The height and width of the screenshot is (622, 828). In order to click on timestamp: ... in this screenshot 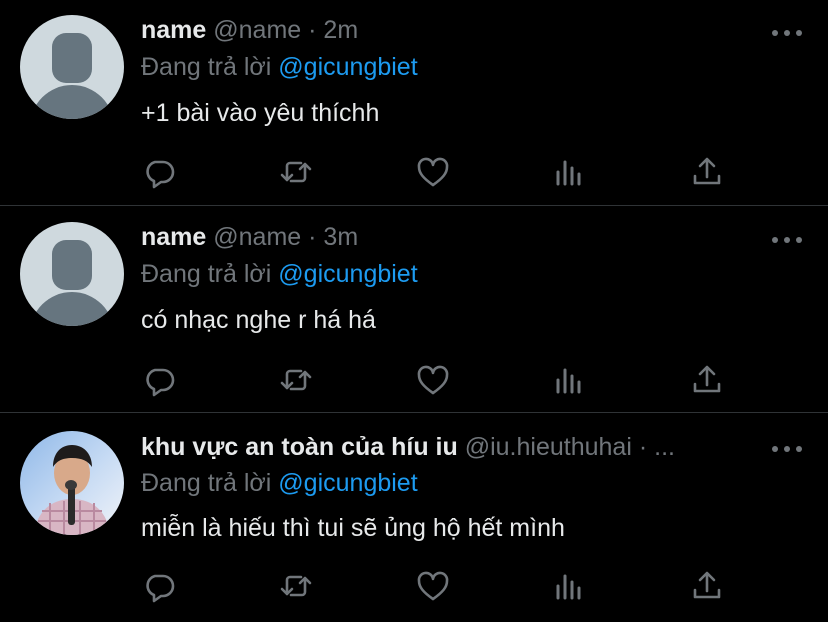, I will do `click(664, 447)`.